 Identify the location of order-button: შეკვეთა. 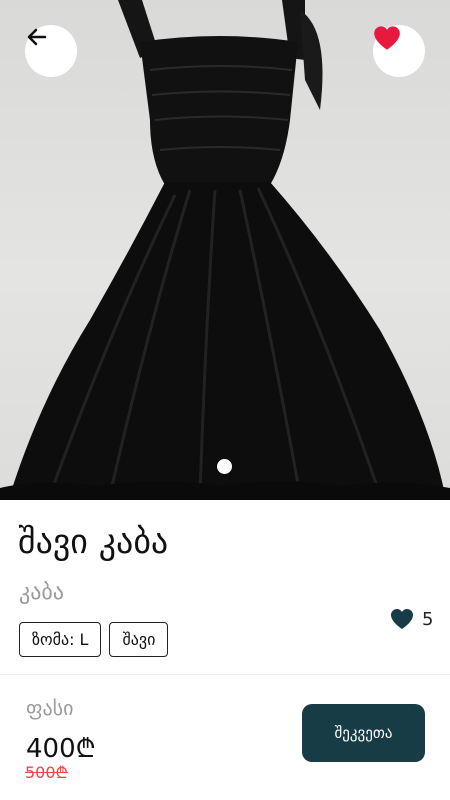
(363, 733).